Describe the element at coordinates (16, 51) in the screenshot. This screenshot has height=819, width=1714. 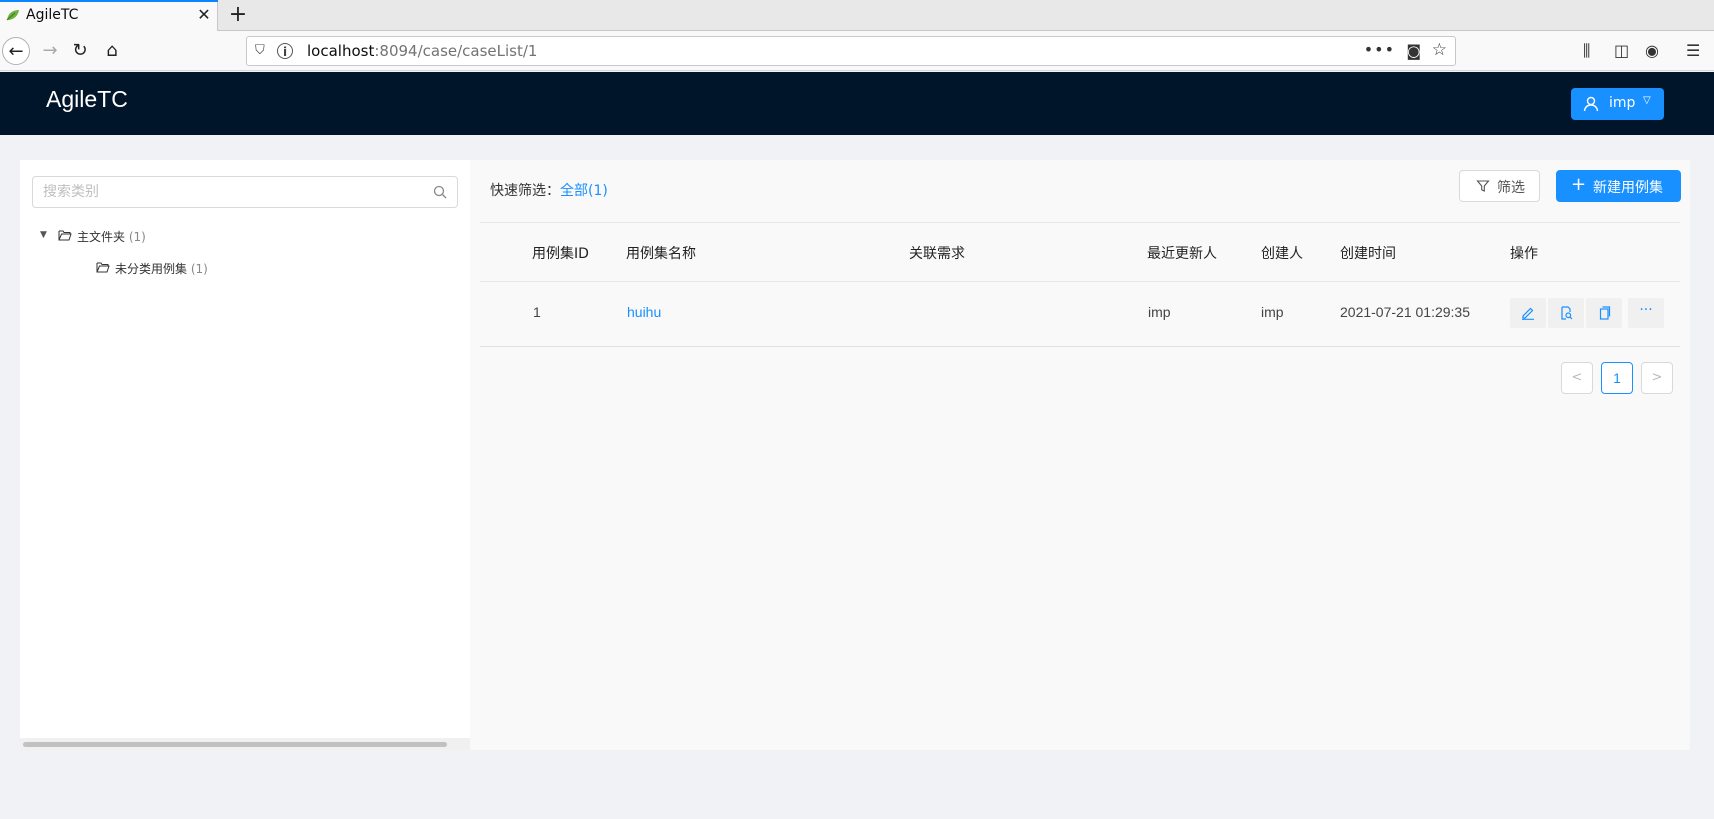
I see `back-icon: ←` at that location.